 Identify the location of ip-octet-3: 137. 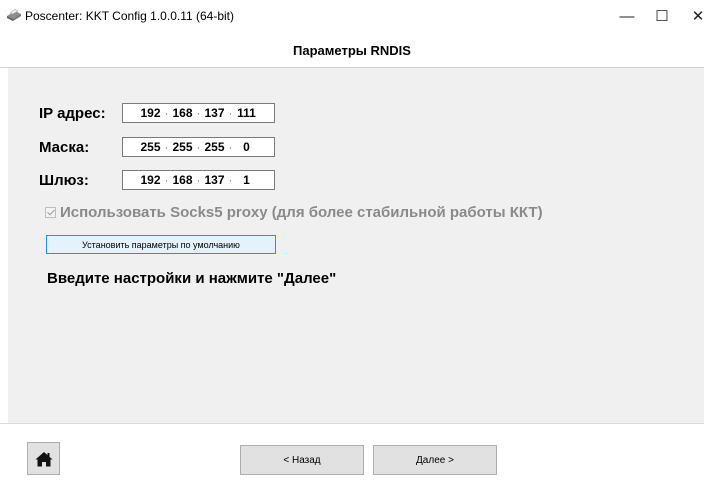
(214, 113).